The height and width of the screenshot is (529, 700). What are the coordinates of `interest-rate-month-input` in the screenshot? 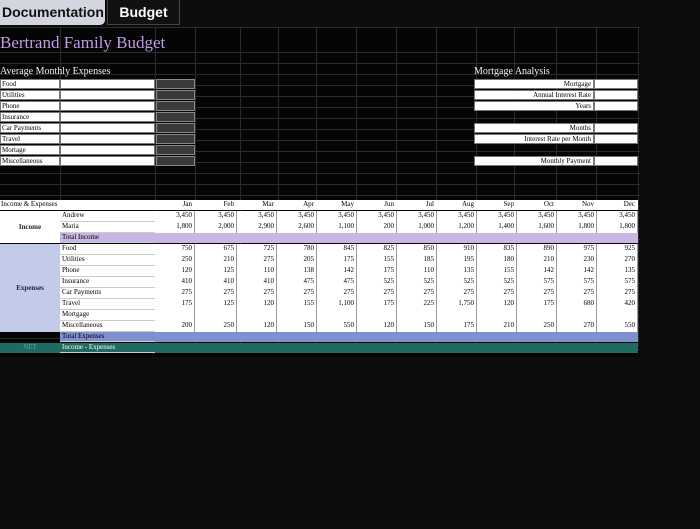 It's located at (616, 139).